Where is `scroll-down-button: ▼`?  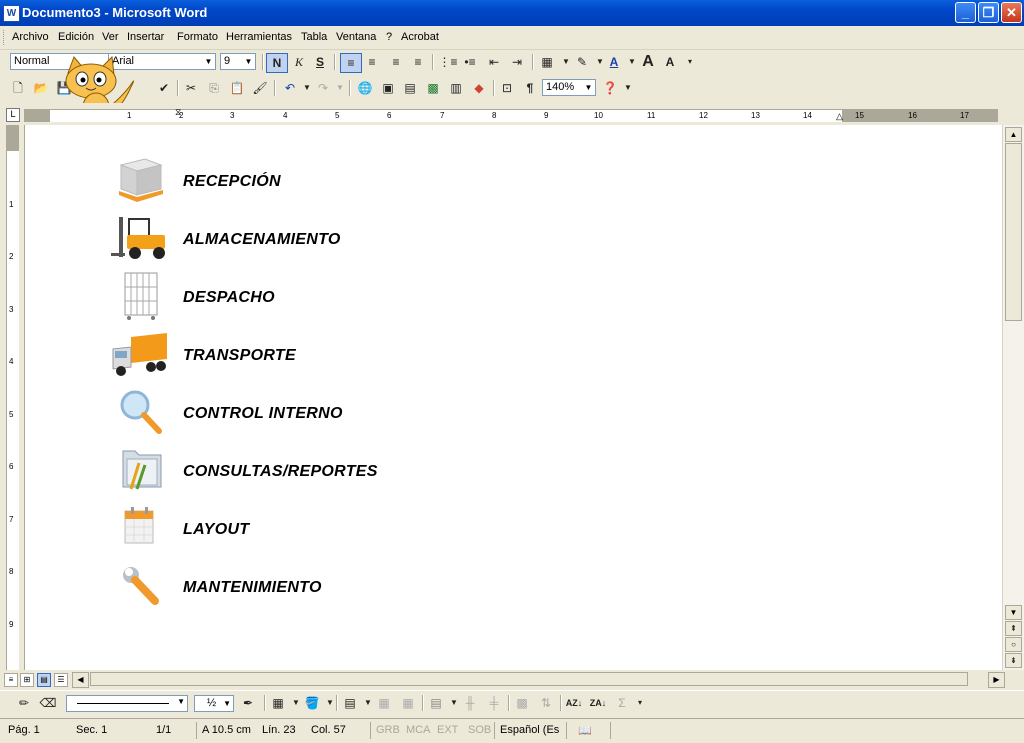
scroll-down-button: ▼ is located at coordinates (1013, 612).